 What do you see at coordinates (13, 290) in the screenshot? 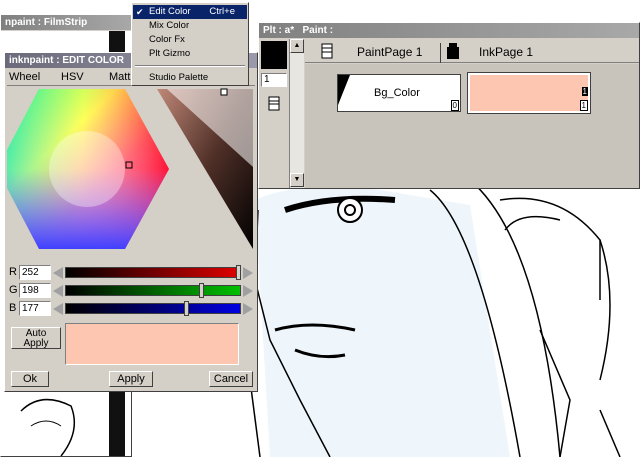
I see `slider-label: G` at bounding box center [13, 290].